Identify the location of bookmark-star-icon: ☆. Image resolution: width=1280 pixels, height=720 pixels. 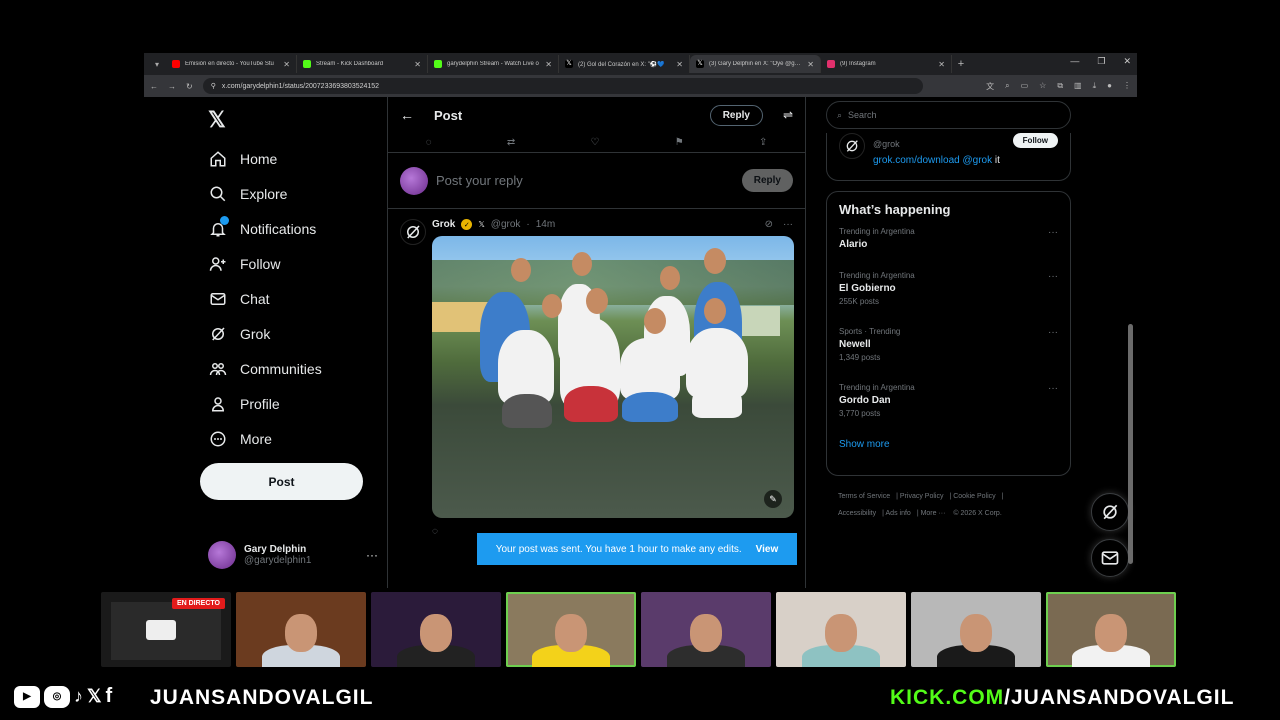
(1042, 86).